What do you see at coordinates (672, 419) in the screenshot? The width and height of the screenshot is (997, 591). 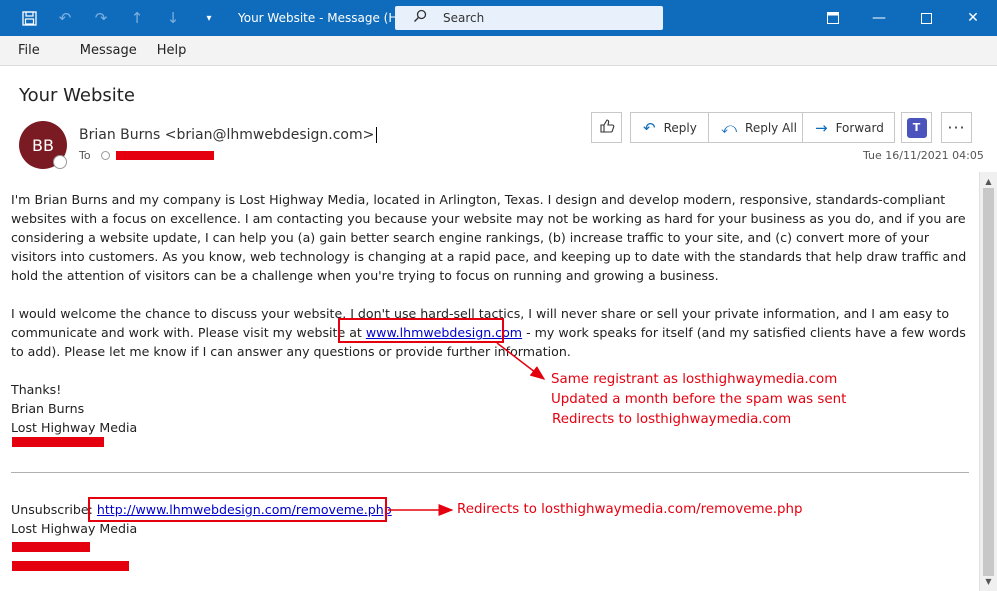 I see `annotation-note-1-line-3: Redirects to losthighwaymedia.com` at bounding box center [672, 419].